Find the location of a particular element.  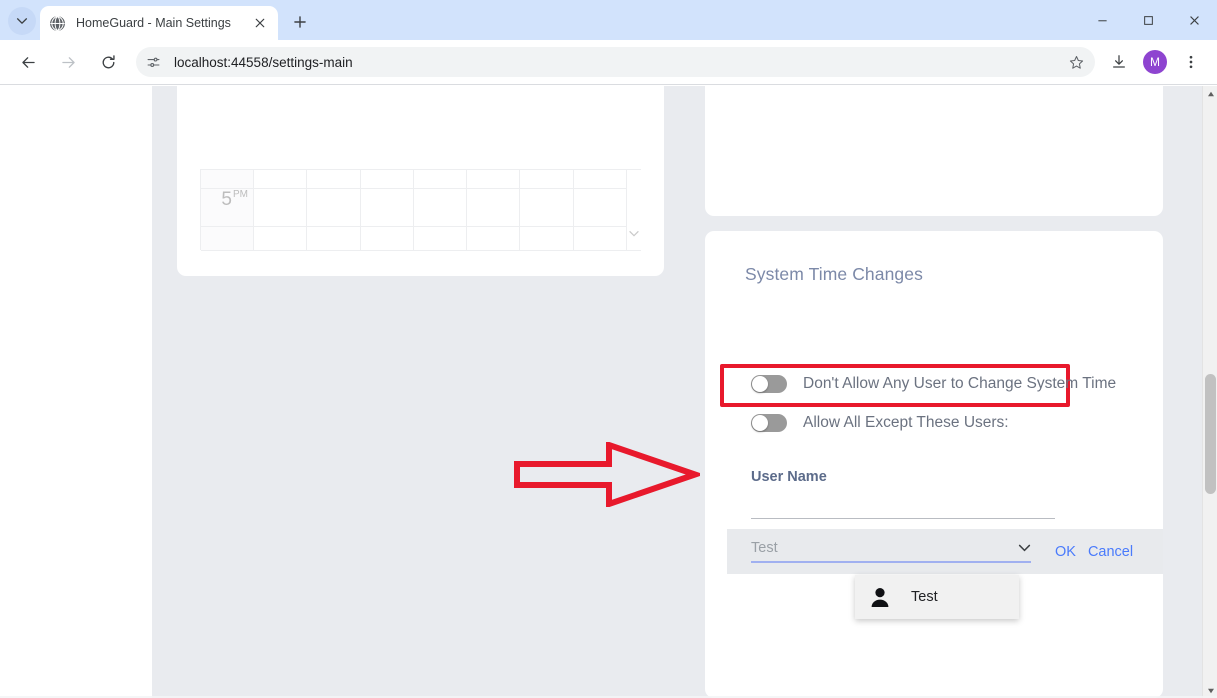

tab-strip: HomeGuard - Main Settings is located at coordinates (608, 20).